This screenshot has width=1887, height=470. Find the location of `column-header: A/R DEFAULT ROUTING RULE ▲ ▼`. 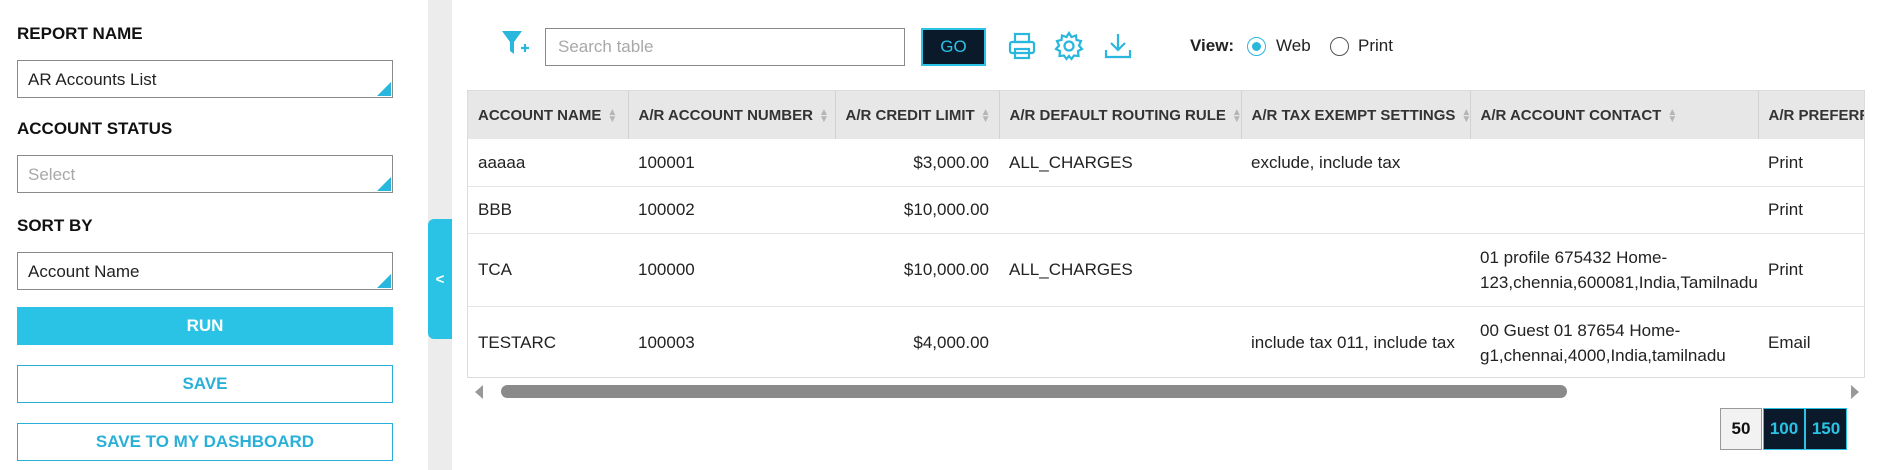

column-header: A/R DEFAULT ROUTING RULE ▲ ▼ is located at coordinates (1120, 115).